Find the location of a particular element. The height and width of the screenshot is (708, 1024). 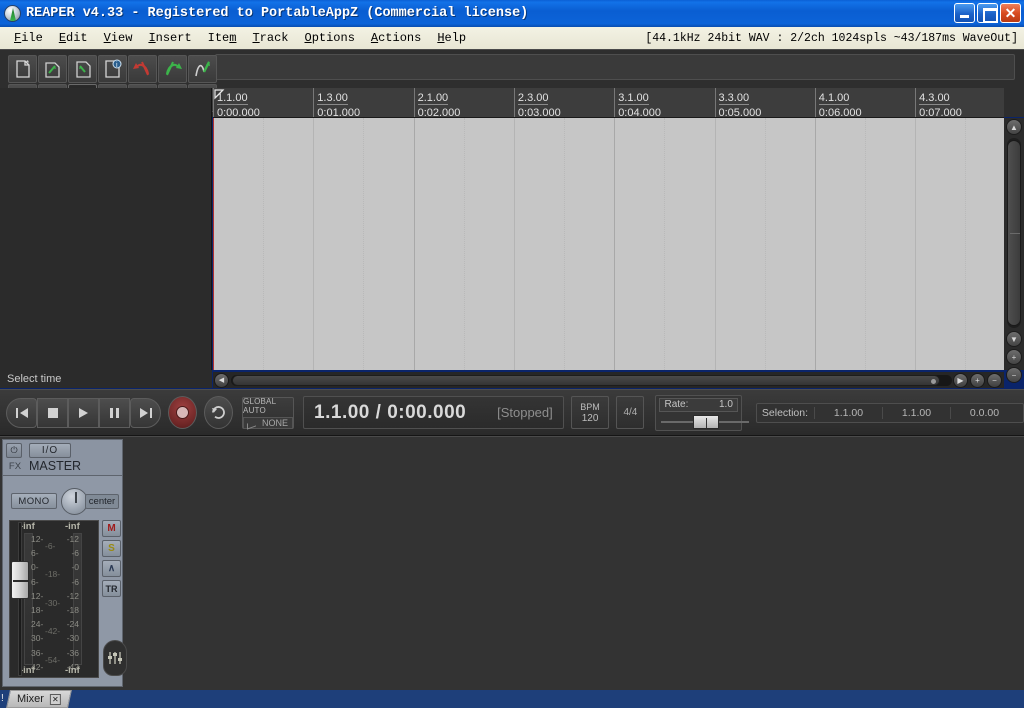

horizontal-zoom-out-button: − is located at coordinates (994, 380).